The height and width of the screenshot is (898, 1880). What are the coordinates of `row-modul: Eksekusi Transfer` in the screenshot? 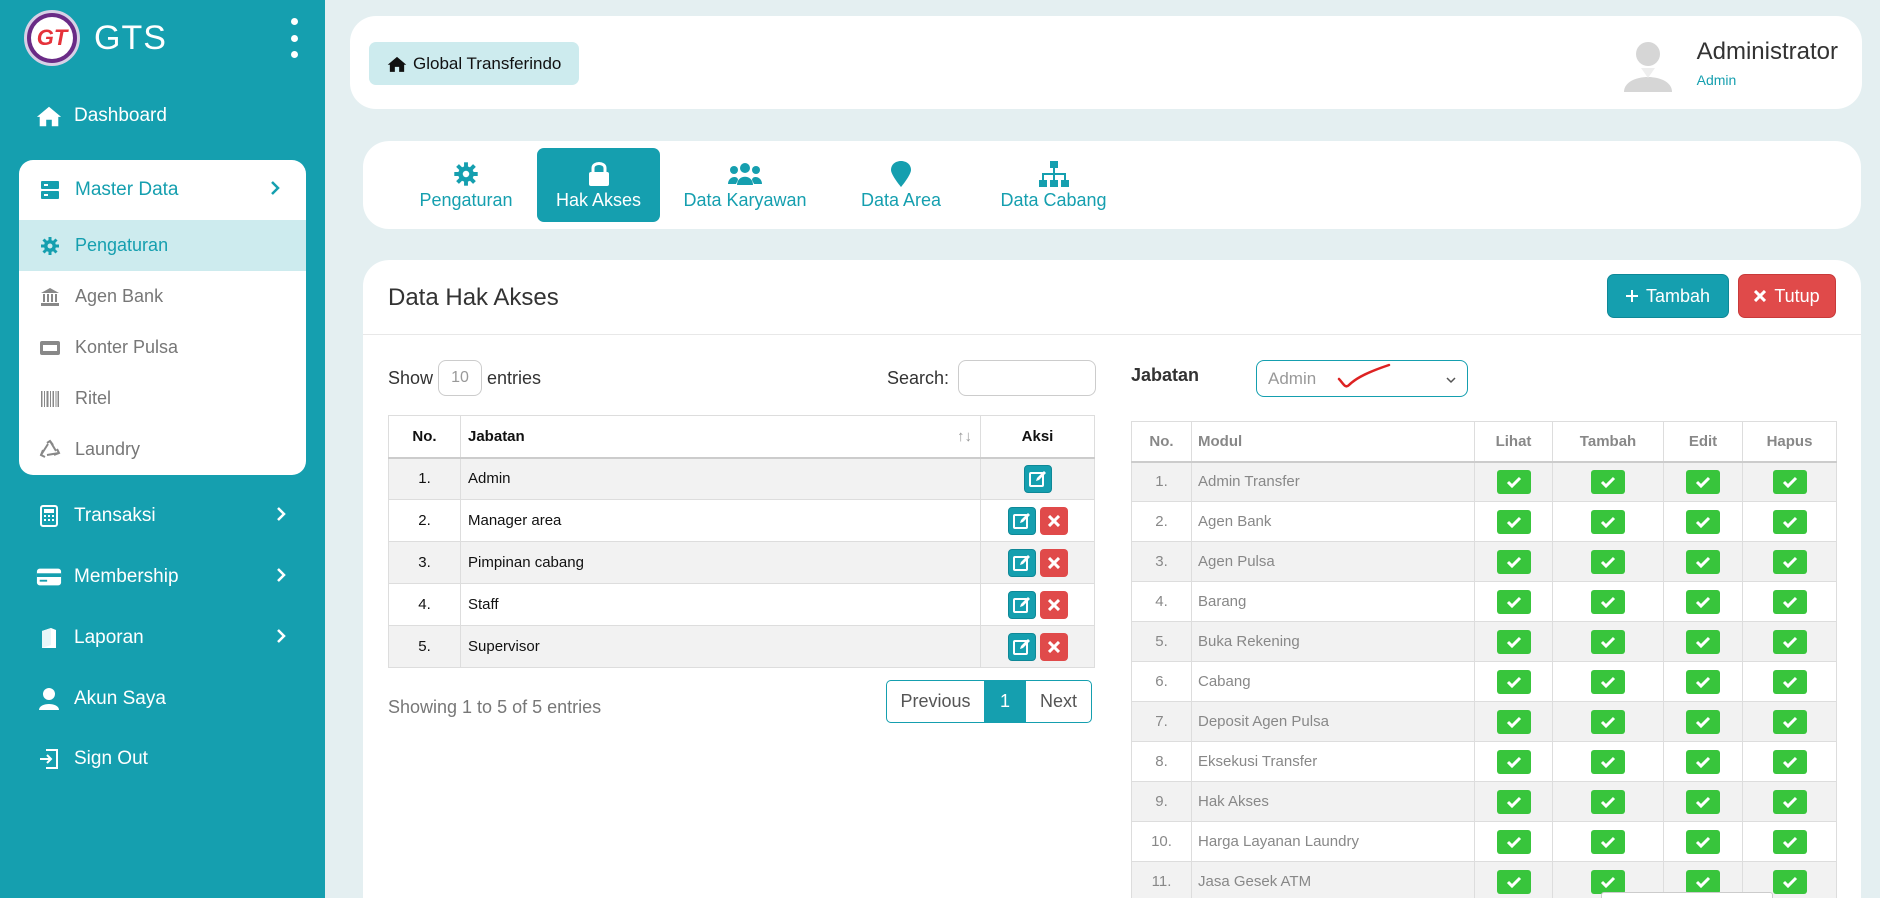 It's located at (1333, 761).